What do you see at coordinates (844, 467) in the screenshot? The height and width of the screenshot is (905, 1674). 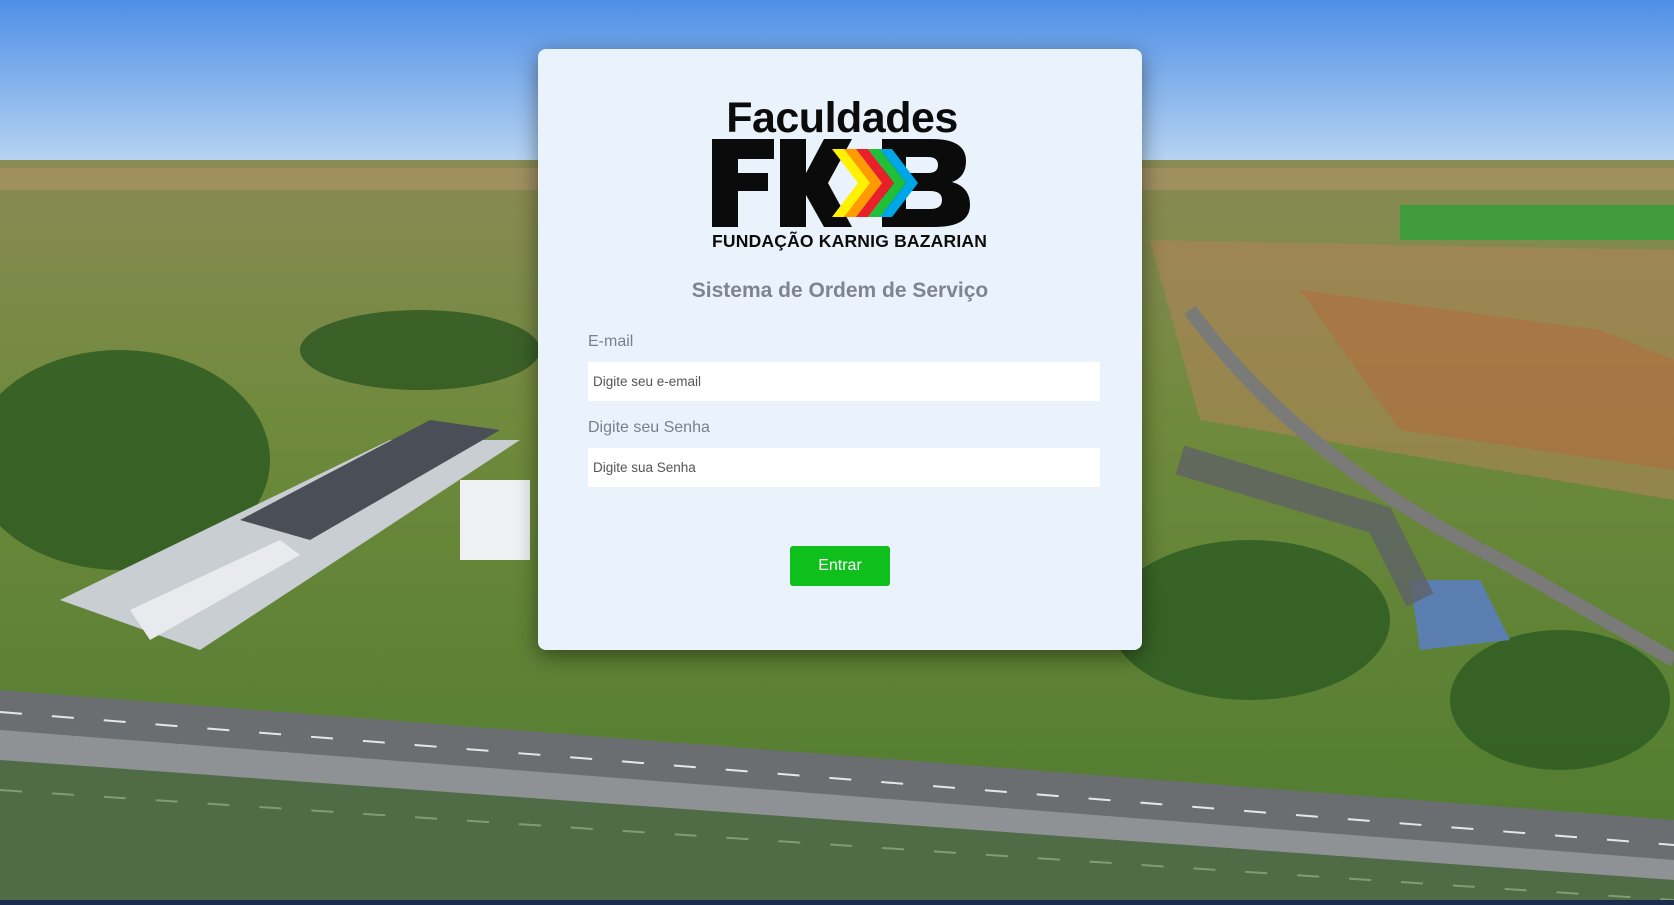 I see `password-input` at bounding box center [844, 467].